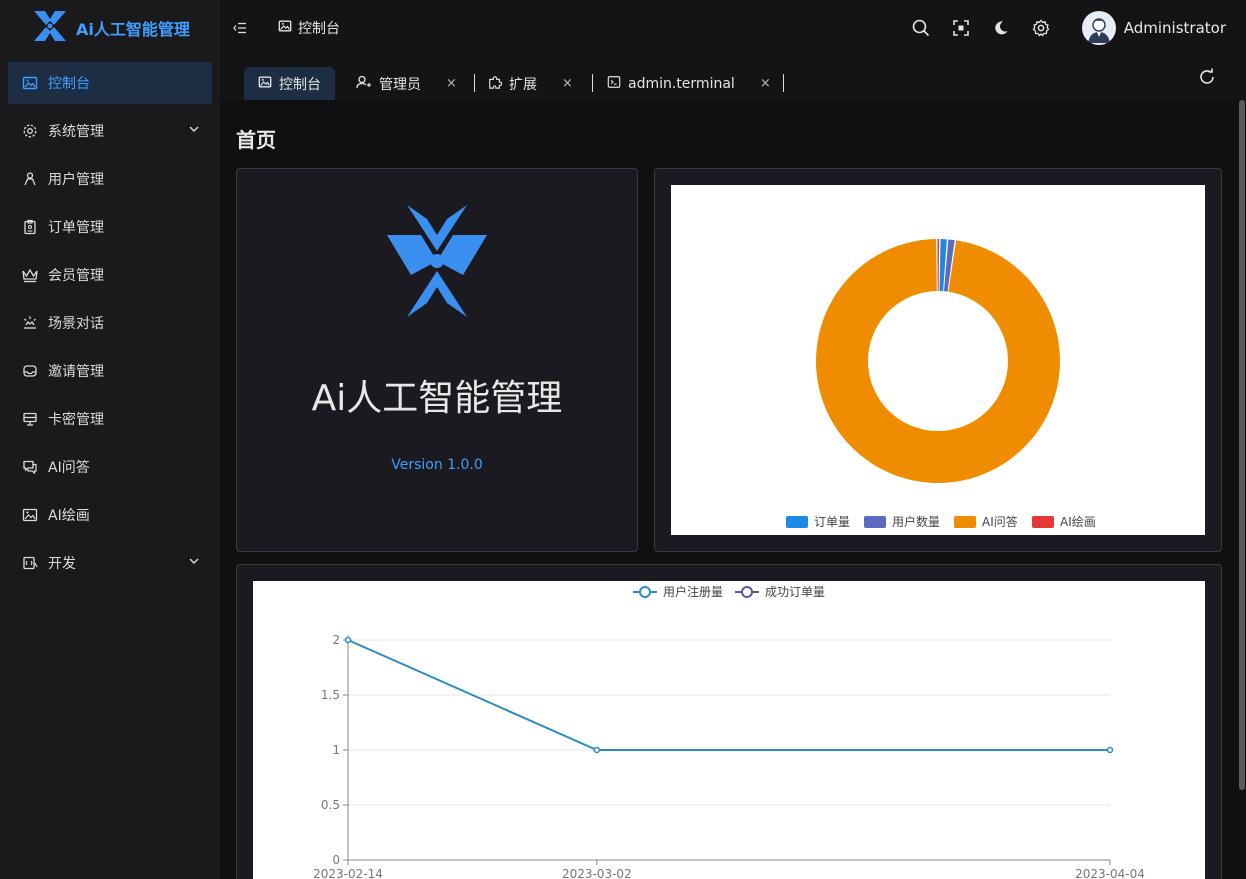 This screenshot has width=1246, height=879. I want to click on tab-divider, so click(783, 83).